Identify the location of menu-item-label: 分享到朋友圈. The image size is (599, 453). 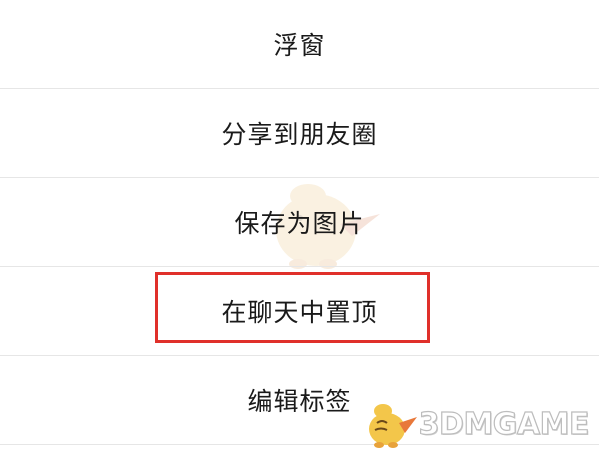
(299, 134).